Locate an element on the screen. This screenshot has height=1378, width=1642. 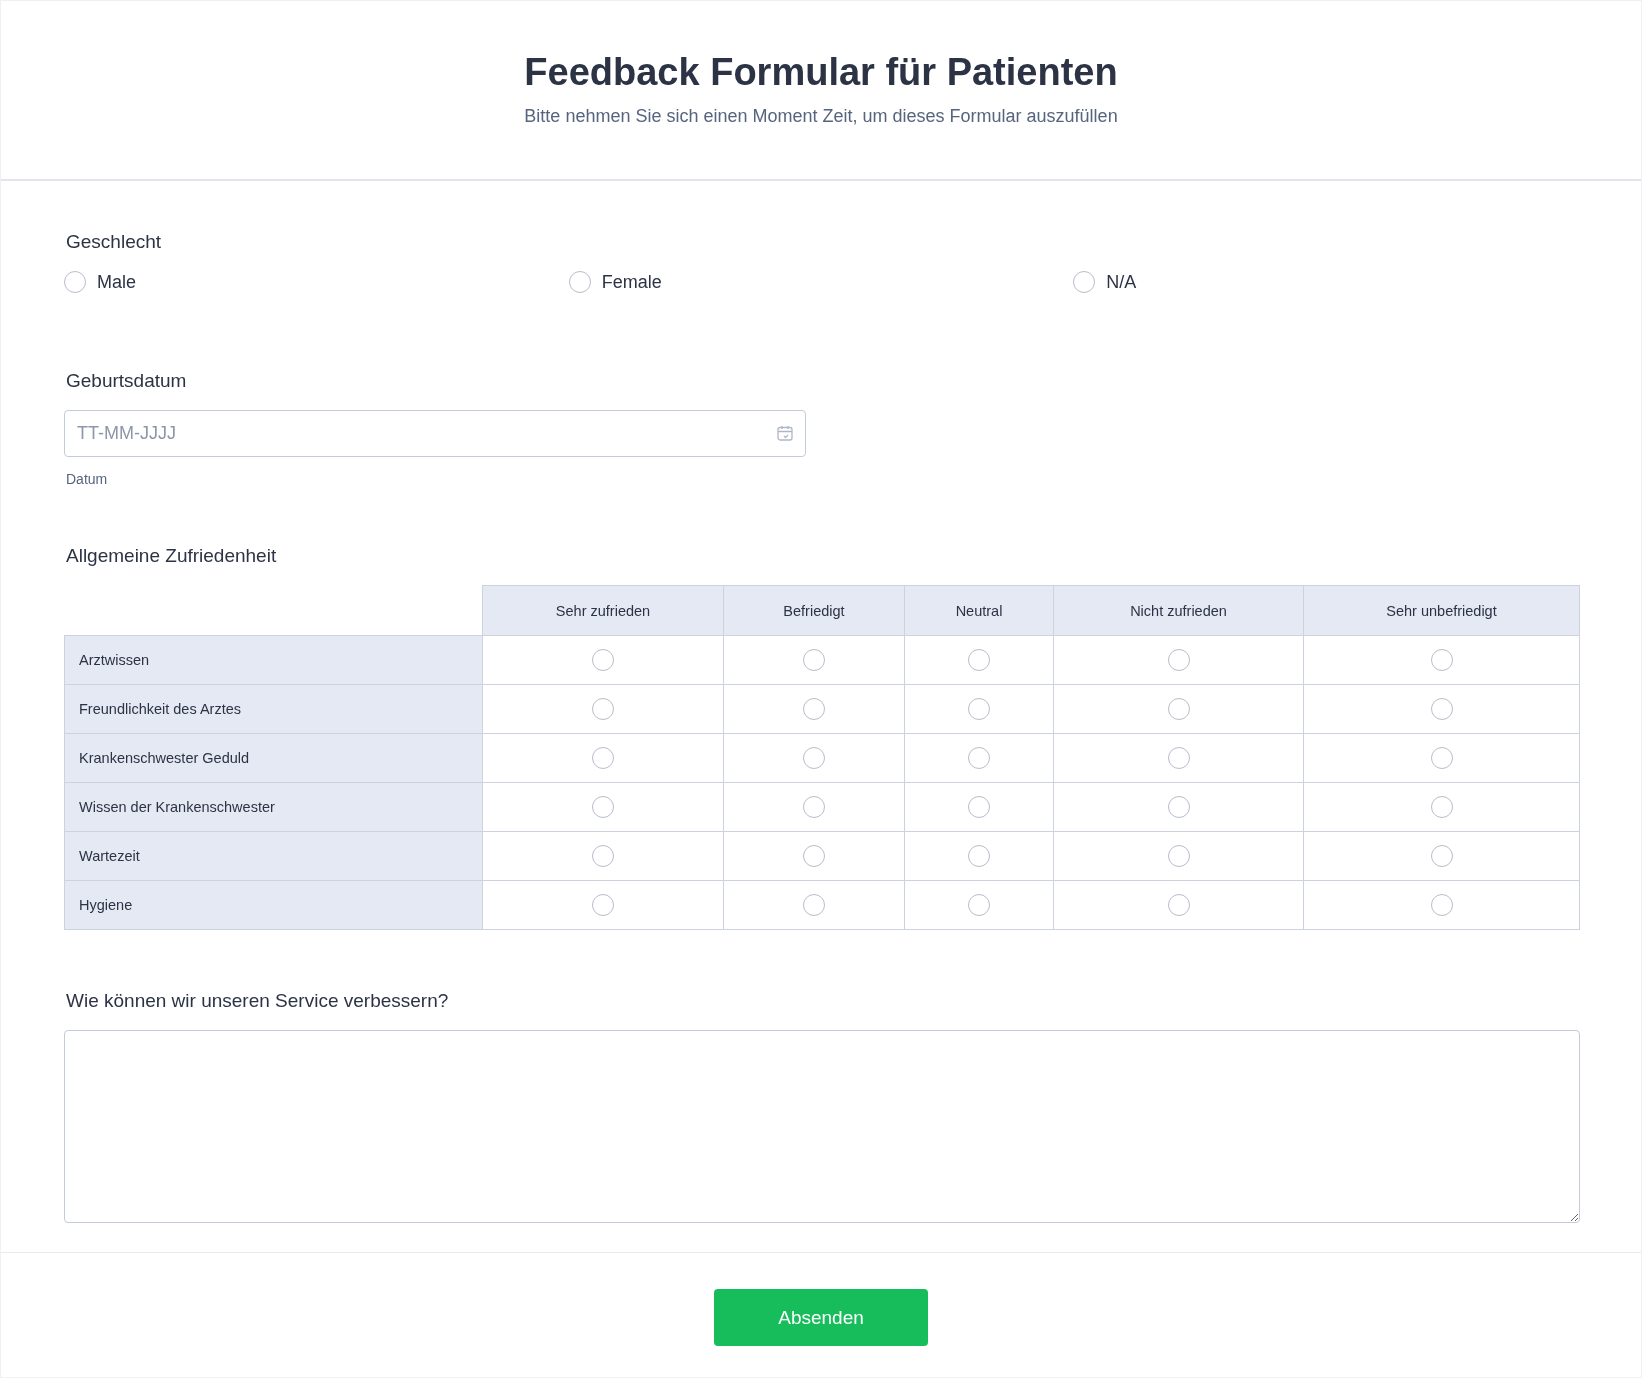
row-label: Wartezeit is located at coordinates (273, 856).